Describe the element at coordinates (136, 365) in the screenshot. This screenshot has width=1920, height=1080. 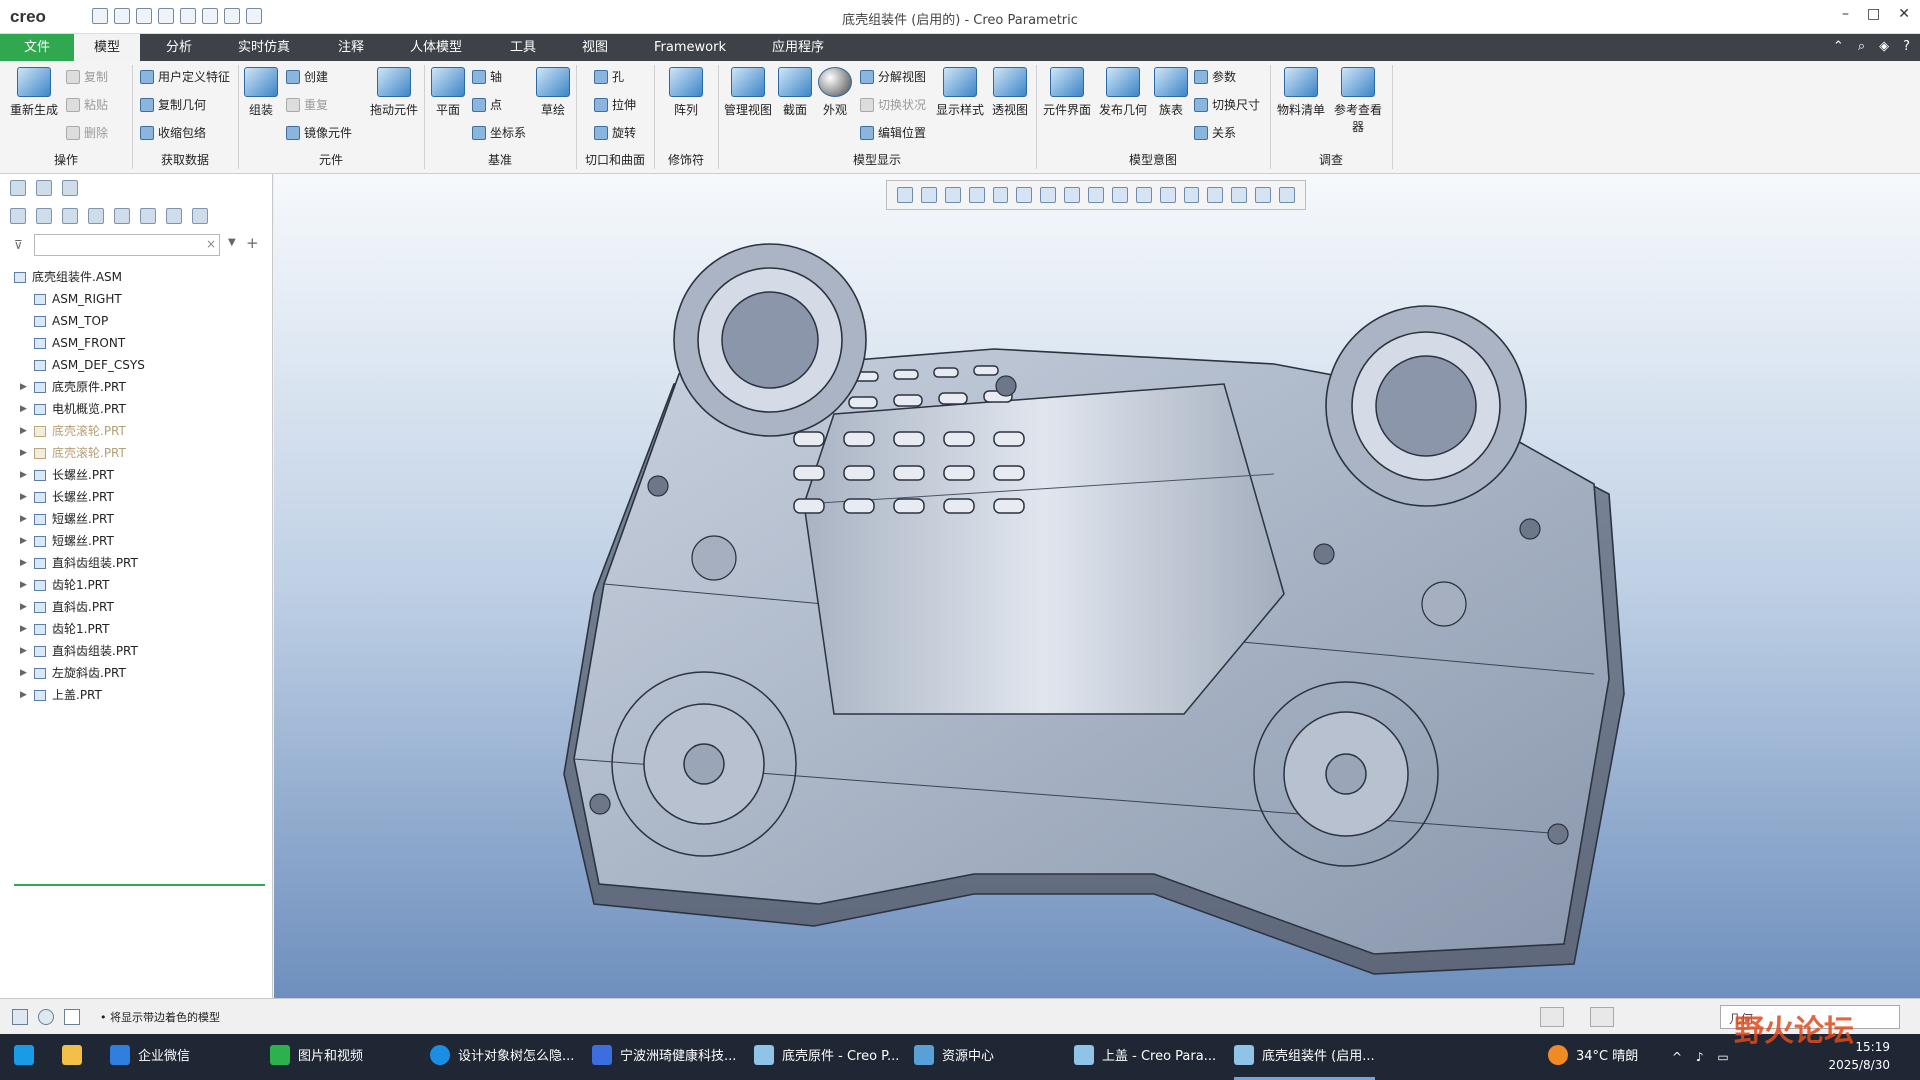
I see `tree-item: ASM_DEF_CSYS` at that location.